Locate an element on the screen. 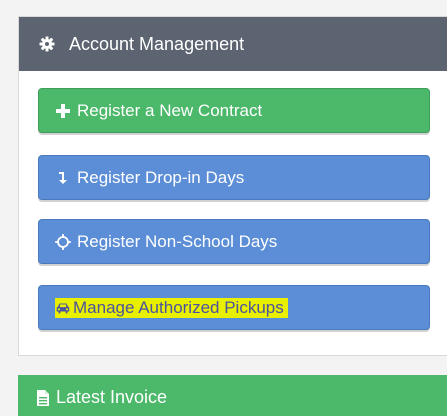 The image size is (447, 416). manage-pickups-button: Manage Authorized Pickups is located at coordinates (234, 307).